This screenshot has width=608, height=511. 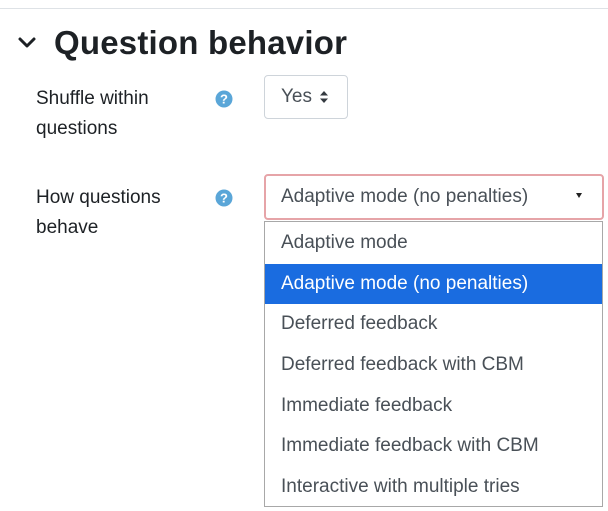 I want to click on dropdown-option: Deferred feedback, so click(x=433, y=324).